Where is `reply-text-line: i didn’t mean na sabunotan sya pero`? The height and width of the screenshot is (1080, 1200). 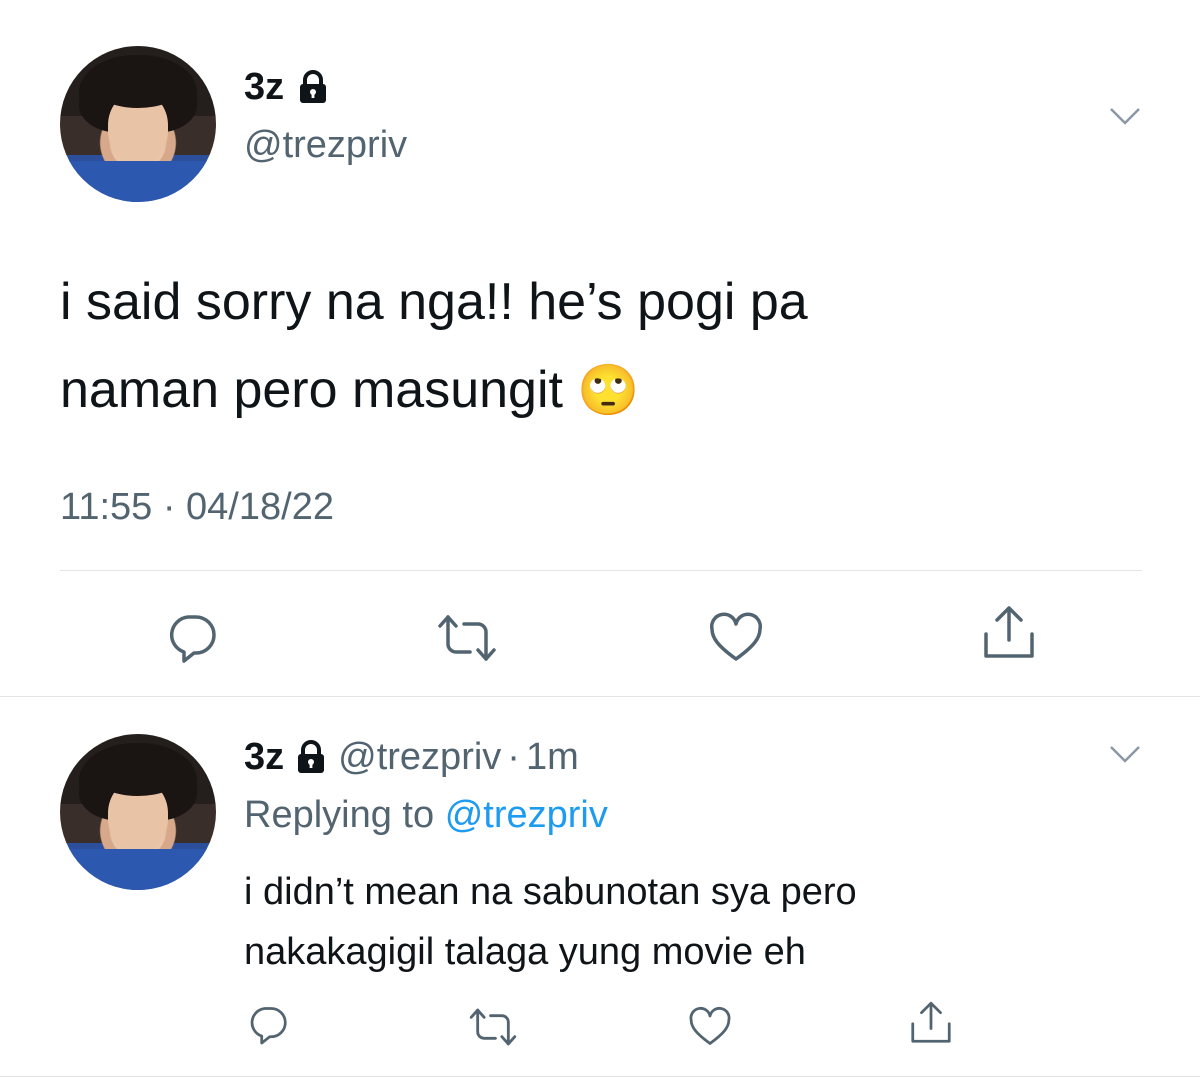
reply-text-line: i didn’t mean na sabunotan sya pero is located at coordinates (550, 892).